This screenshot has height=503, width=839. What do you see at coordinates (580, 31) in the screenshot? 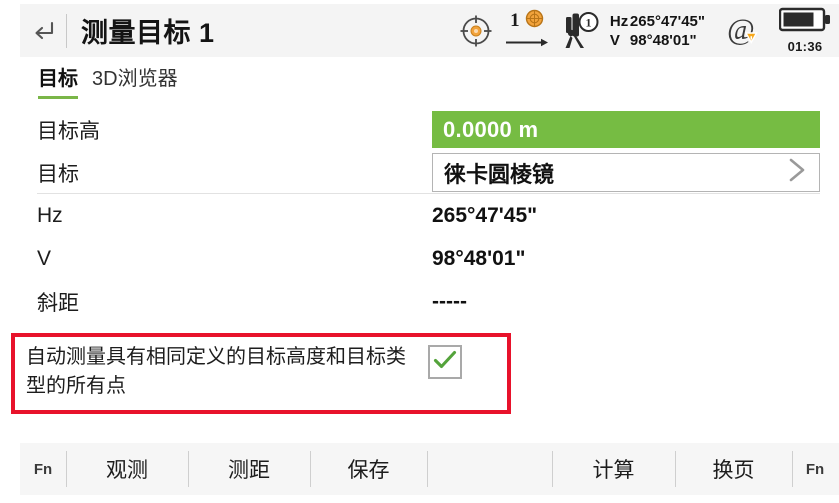
I see `total-station-icon: 1` at bounding box center [580, 31].